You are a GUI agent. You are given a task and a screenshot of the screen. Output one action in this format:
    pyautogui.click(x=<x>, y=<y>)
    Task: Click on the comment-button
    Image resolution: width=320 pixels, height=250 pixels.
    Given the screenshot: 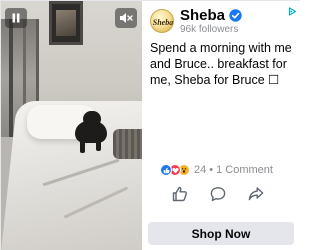 What is the action you would take?
    pyautogui.click(x=218, y=194)
    